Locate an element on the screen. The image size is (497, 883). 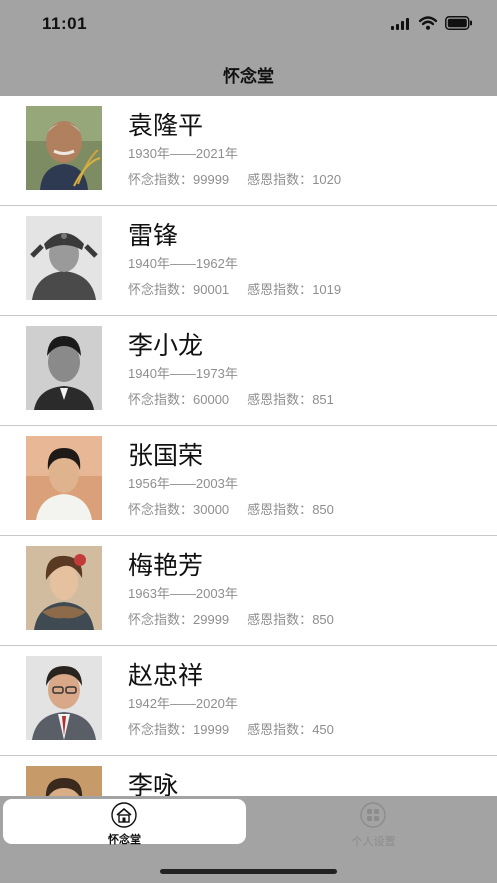
person-name: 雷锋 is located at coordinates (153, 236).